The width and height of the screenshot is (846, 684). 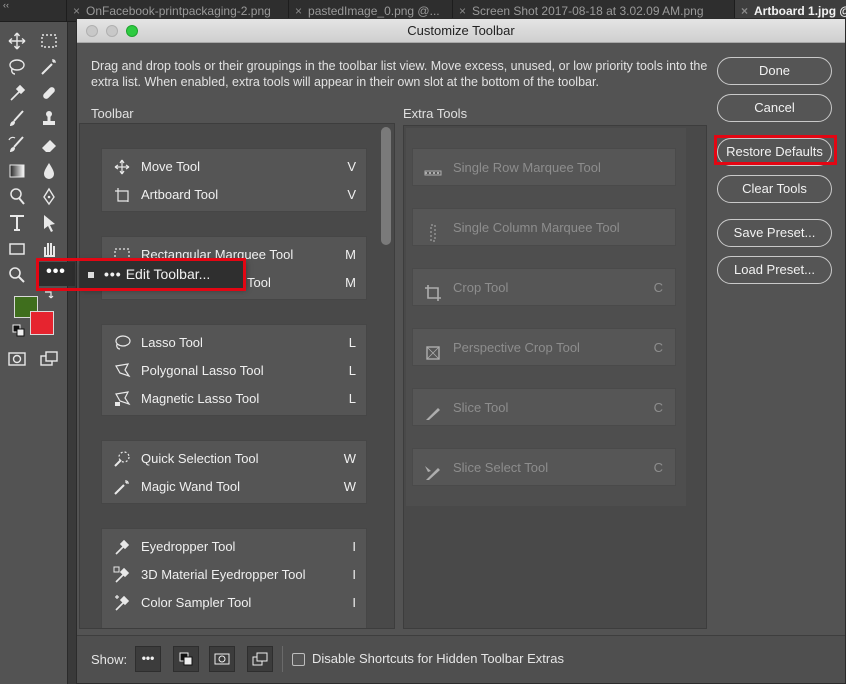 I want to click on toolbar-list-item: 3D Material Eyedropper Tool I, so click(x=234, y=575).